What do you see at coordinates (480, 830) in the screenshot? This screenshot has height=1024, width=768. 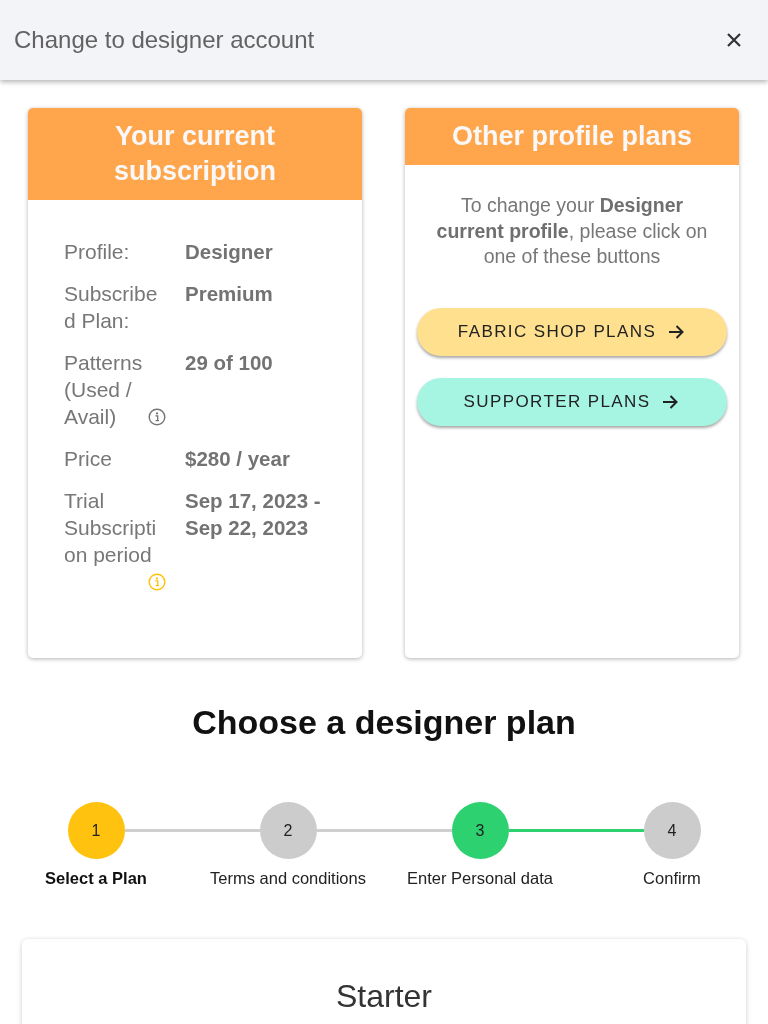 I see `step-circle: 3` at bounding box center [480, 830].